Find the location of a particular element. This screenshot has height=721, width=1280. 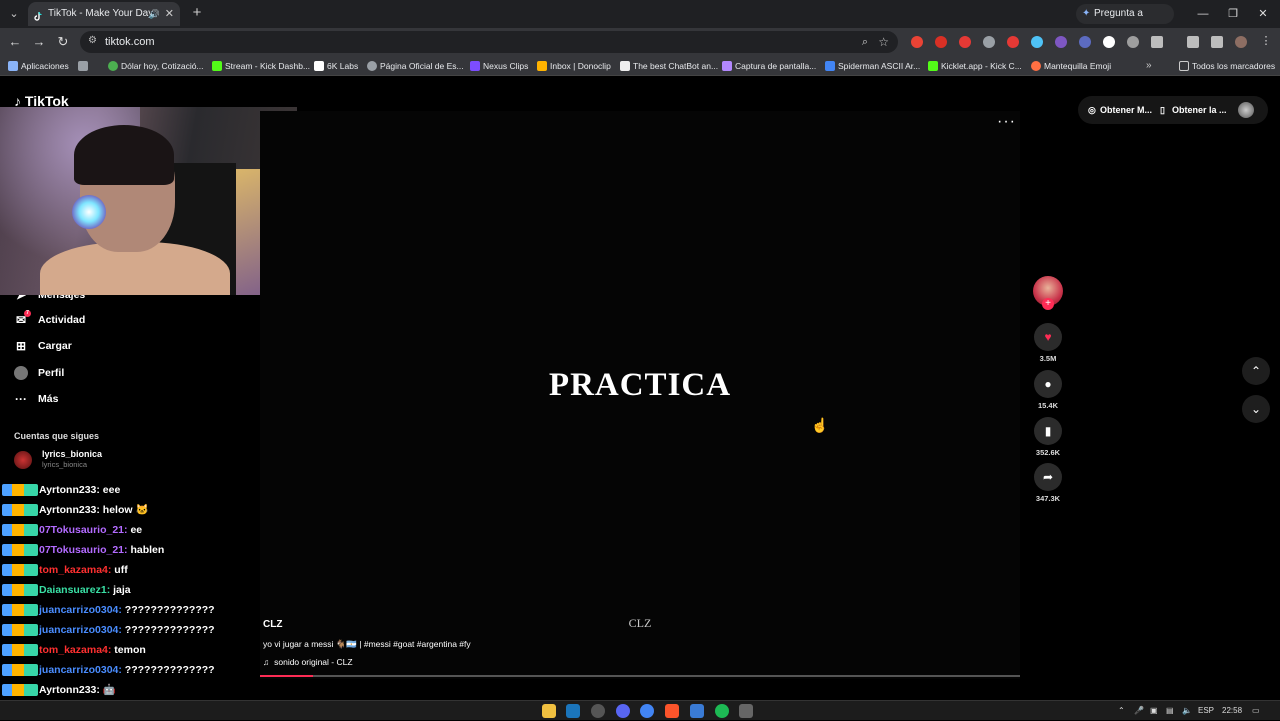

user-avatar is located at coordinates (1246, 110).